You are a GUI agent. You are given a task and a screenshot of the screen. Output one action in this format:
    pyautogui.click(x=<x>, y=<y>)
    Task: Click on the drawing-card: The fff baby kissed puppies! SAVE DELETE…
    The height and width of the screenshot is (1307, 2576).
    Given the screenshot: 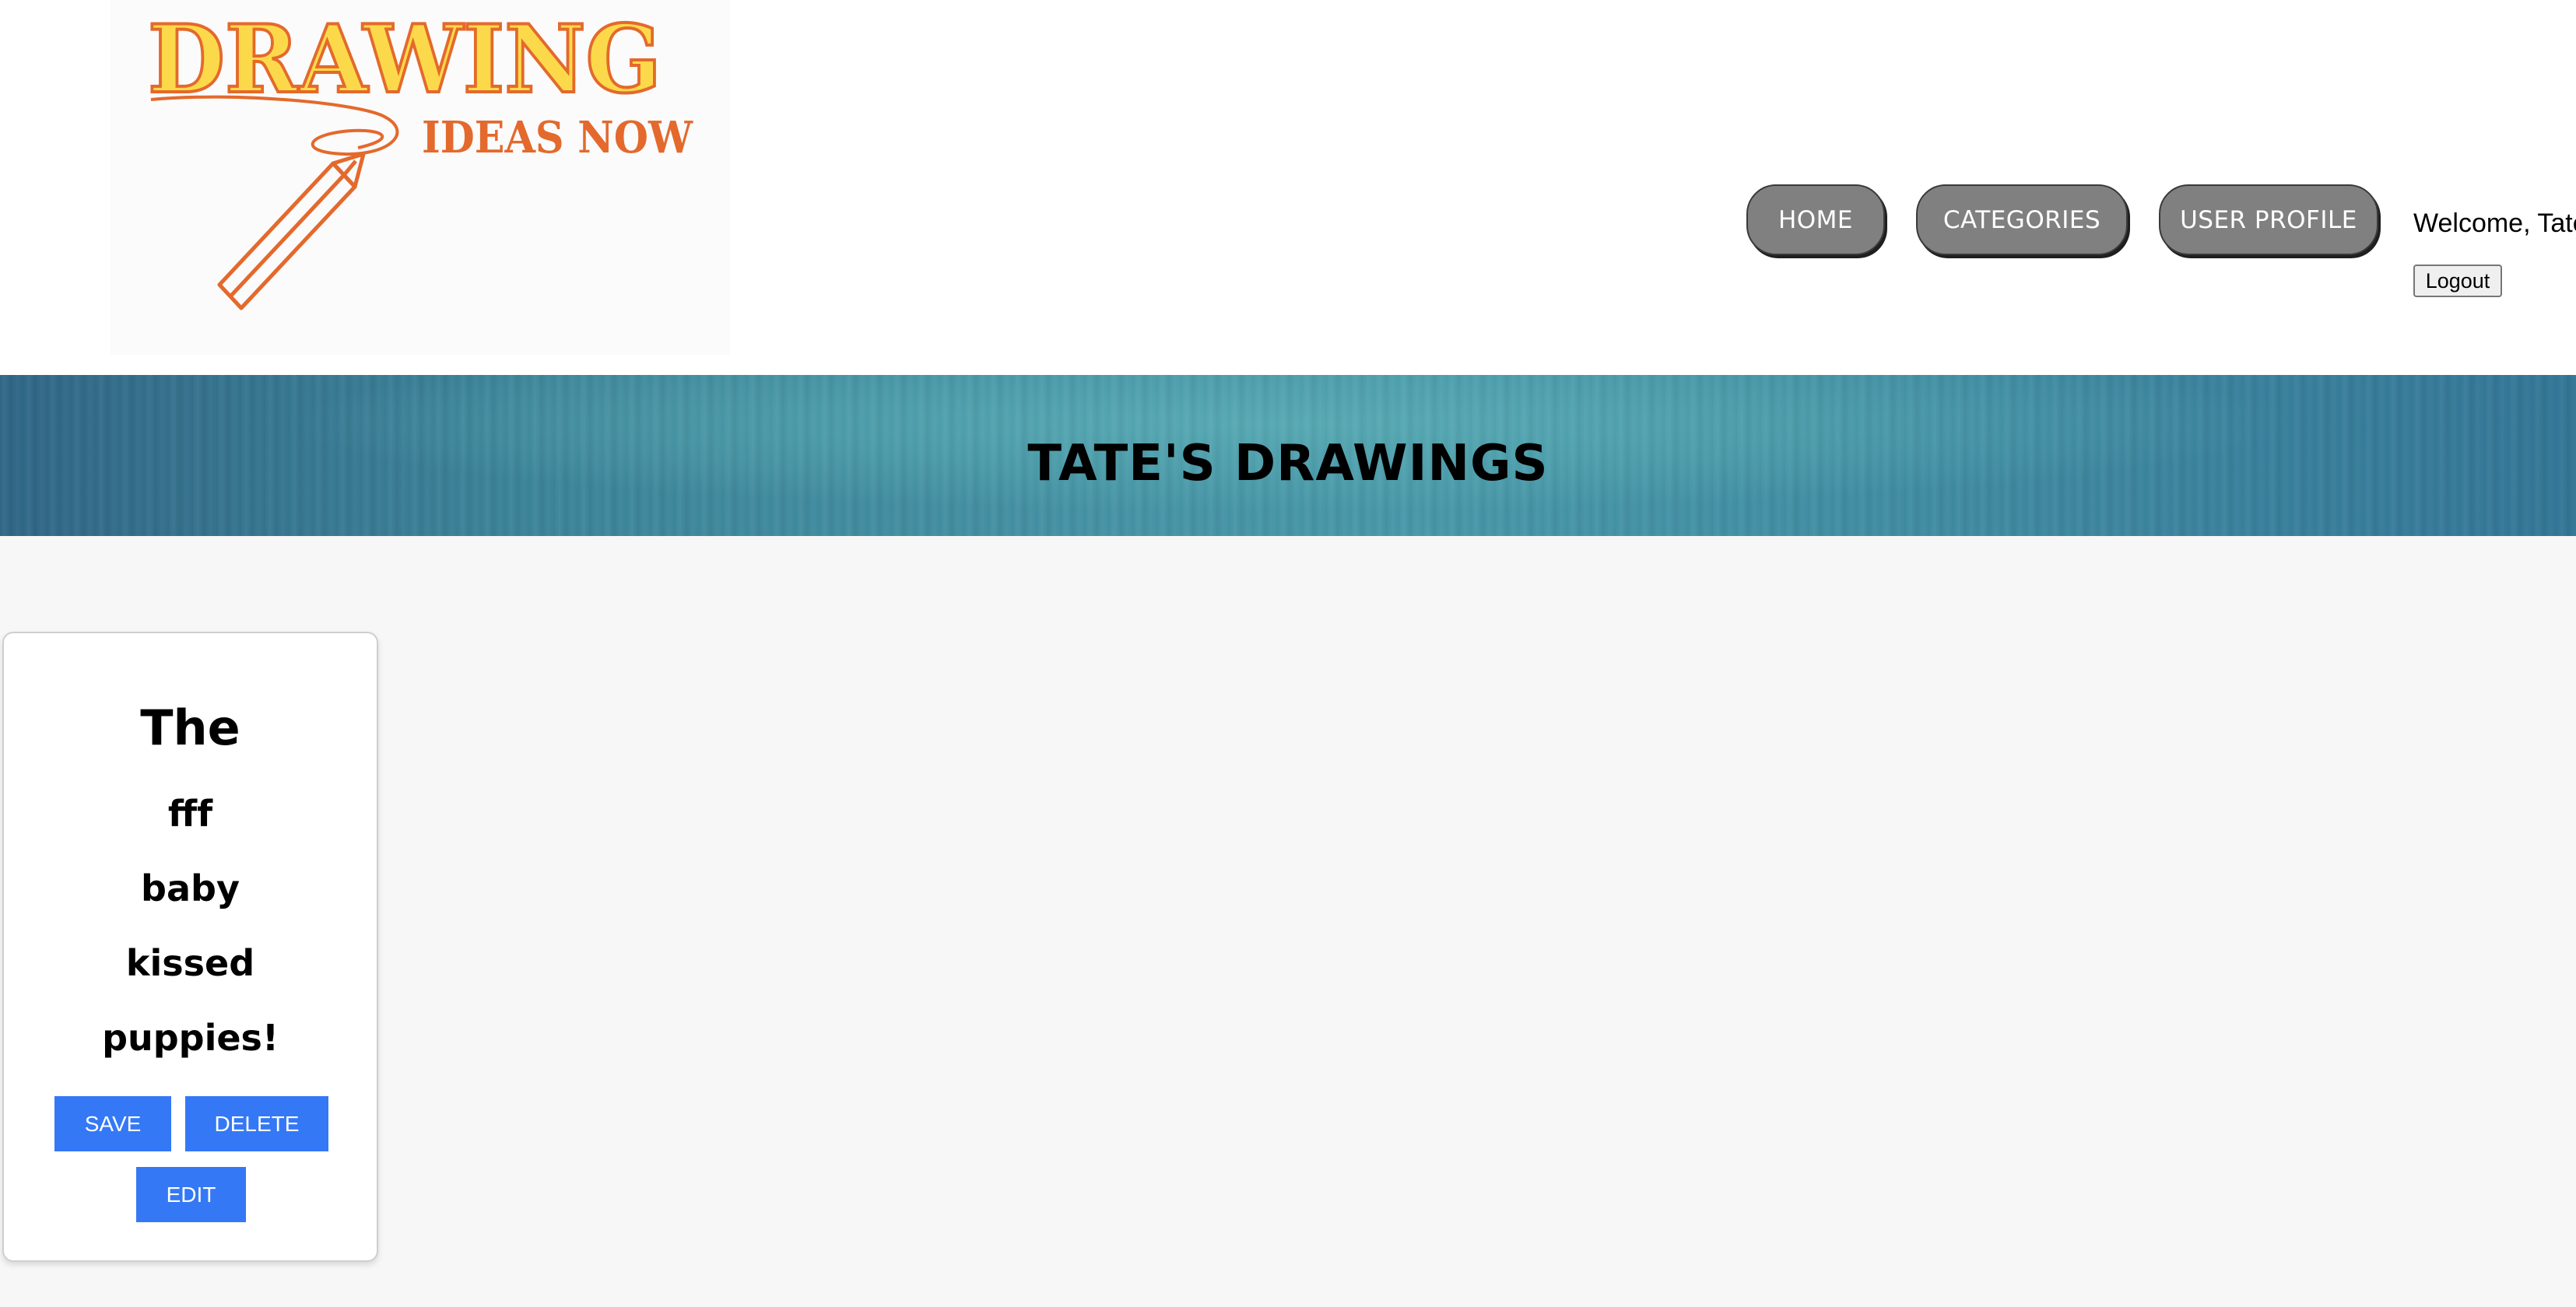 What is the action you would take?
    pyautogui.click(x=190, y=947)
    